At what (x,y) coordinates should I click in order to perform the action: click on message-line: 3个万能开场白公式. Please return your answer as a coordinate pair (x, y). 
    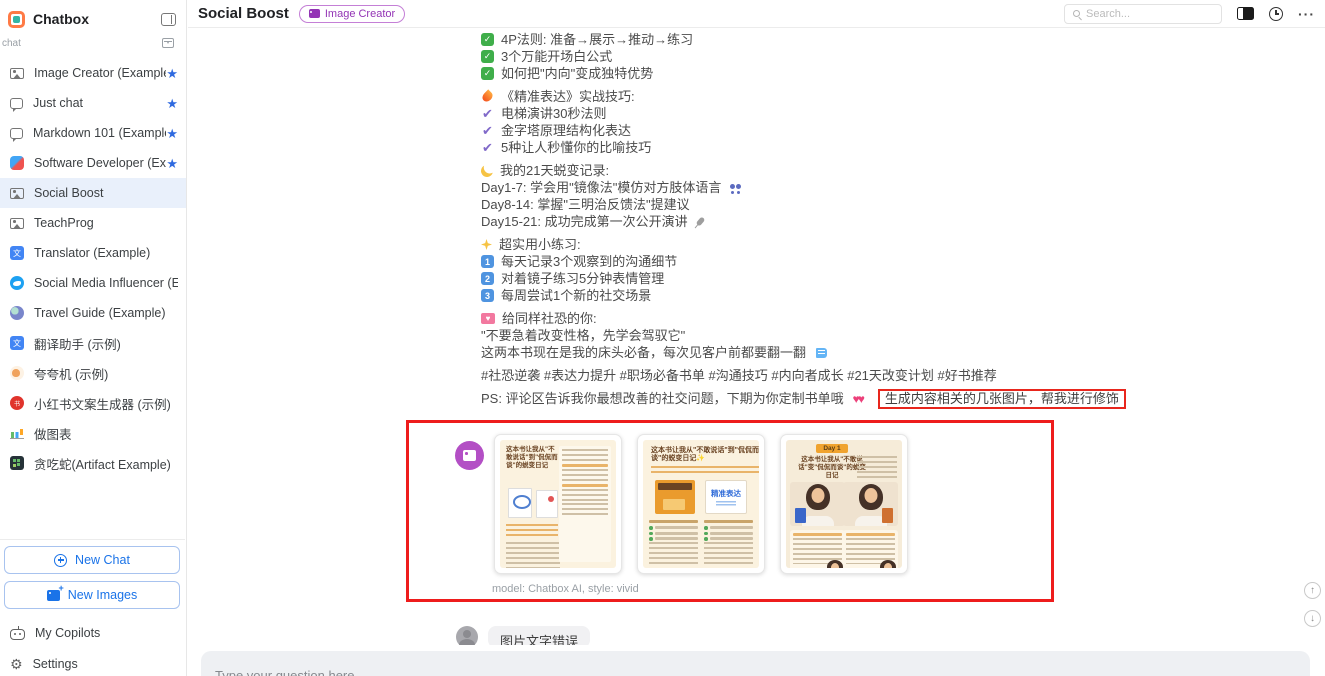
    Looking at the image, I should click on (557, 56).